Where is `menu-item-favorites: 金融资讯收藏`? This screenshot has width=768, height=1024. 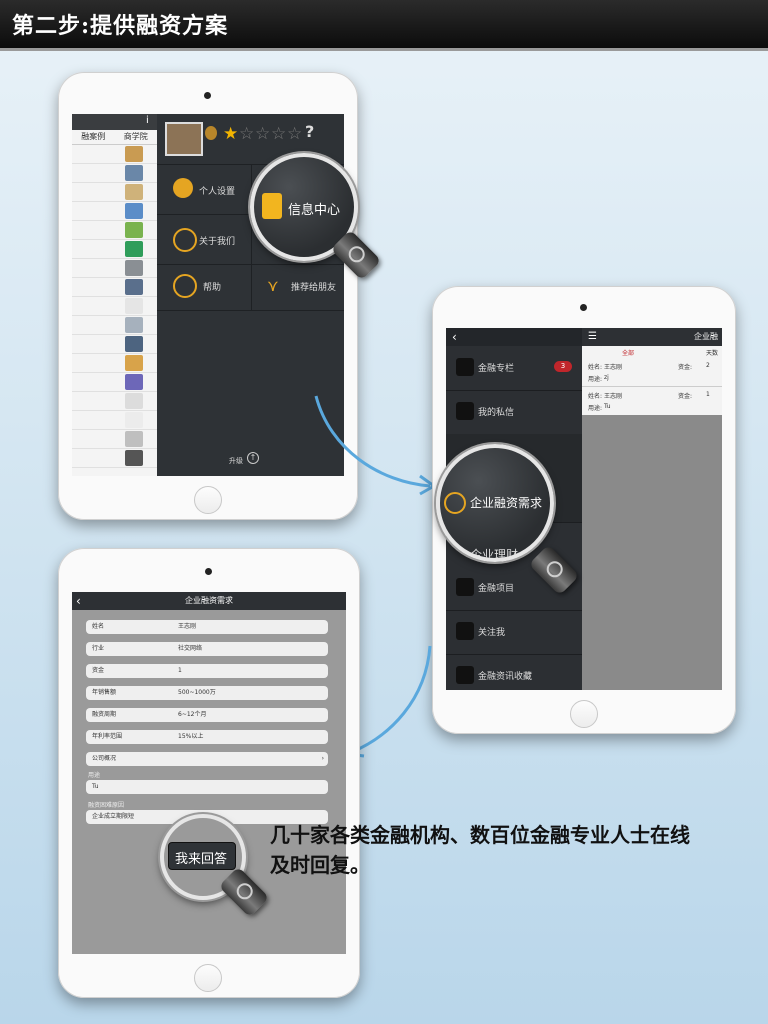 menu-item-favorites: 金融资讯收藏 is located at coordinates (514, 672).